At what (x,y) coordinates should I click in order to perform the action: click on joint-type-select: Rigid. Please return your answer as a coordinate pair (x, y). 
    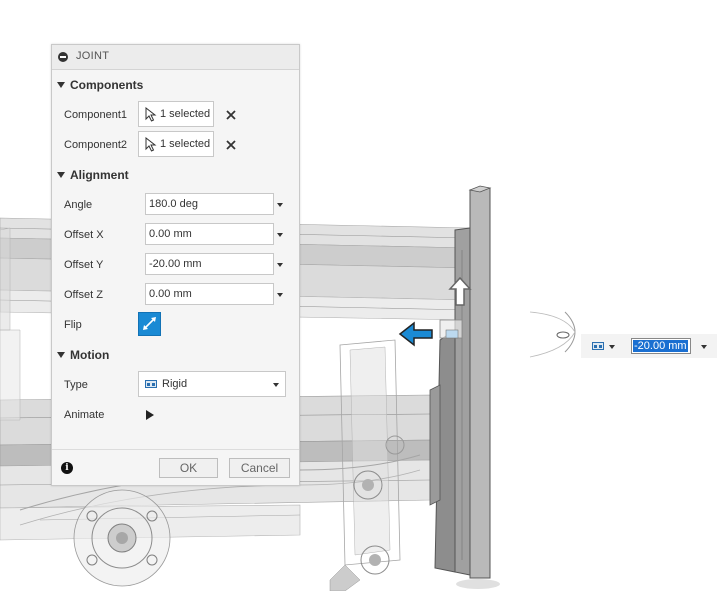
    Looking at the image, I should click on (212, 384).